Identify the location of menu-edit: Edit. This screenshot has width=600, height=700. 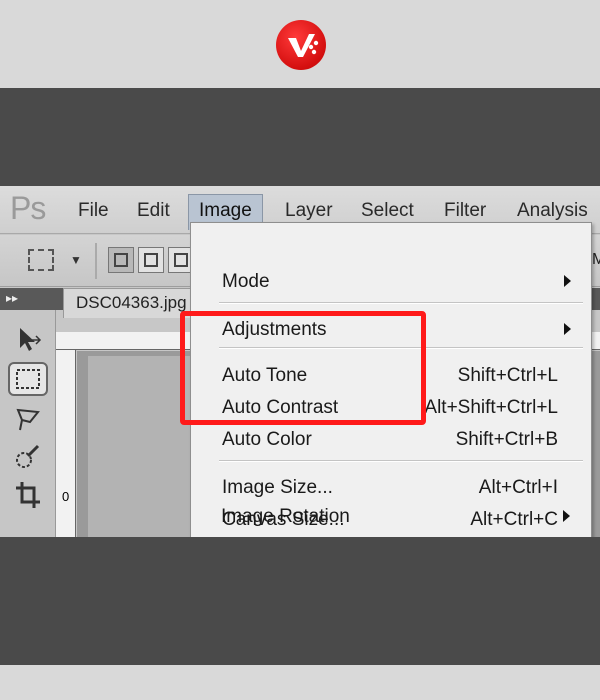
(153, 211).